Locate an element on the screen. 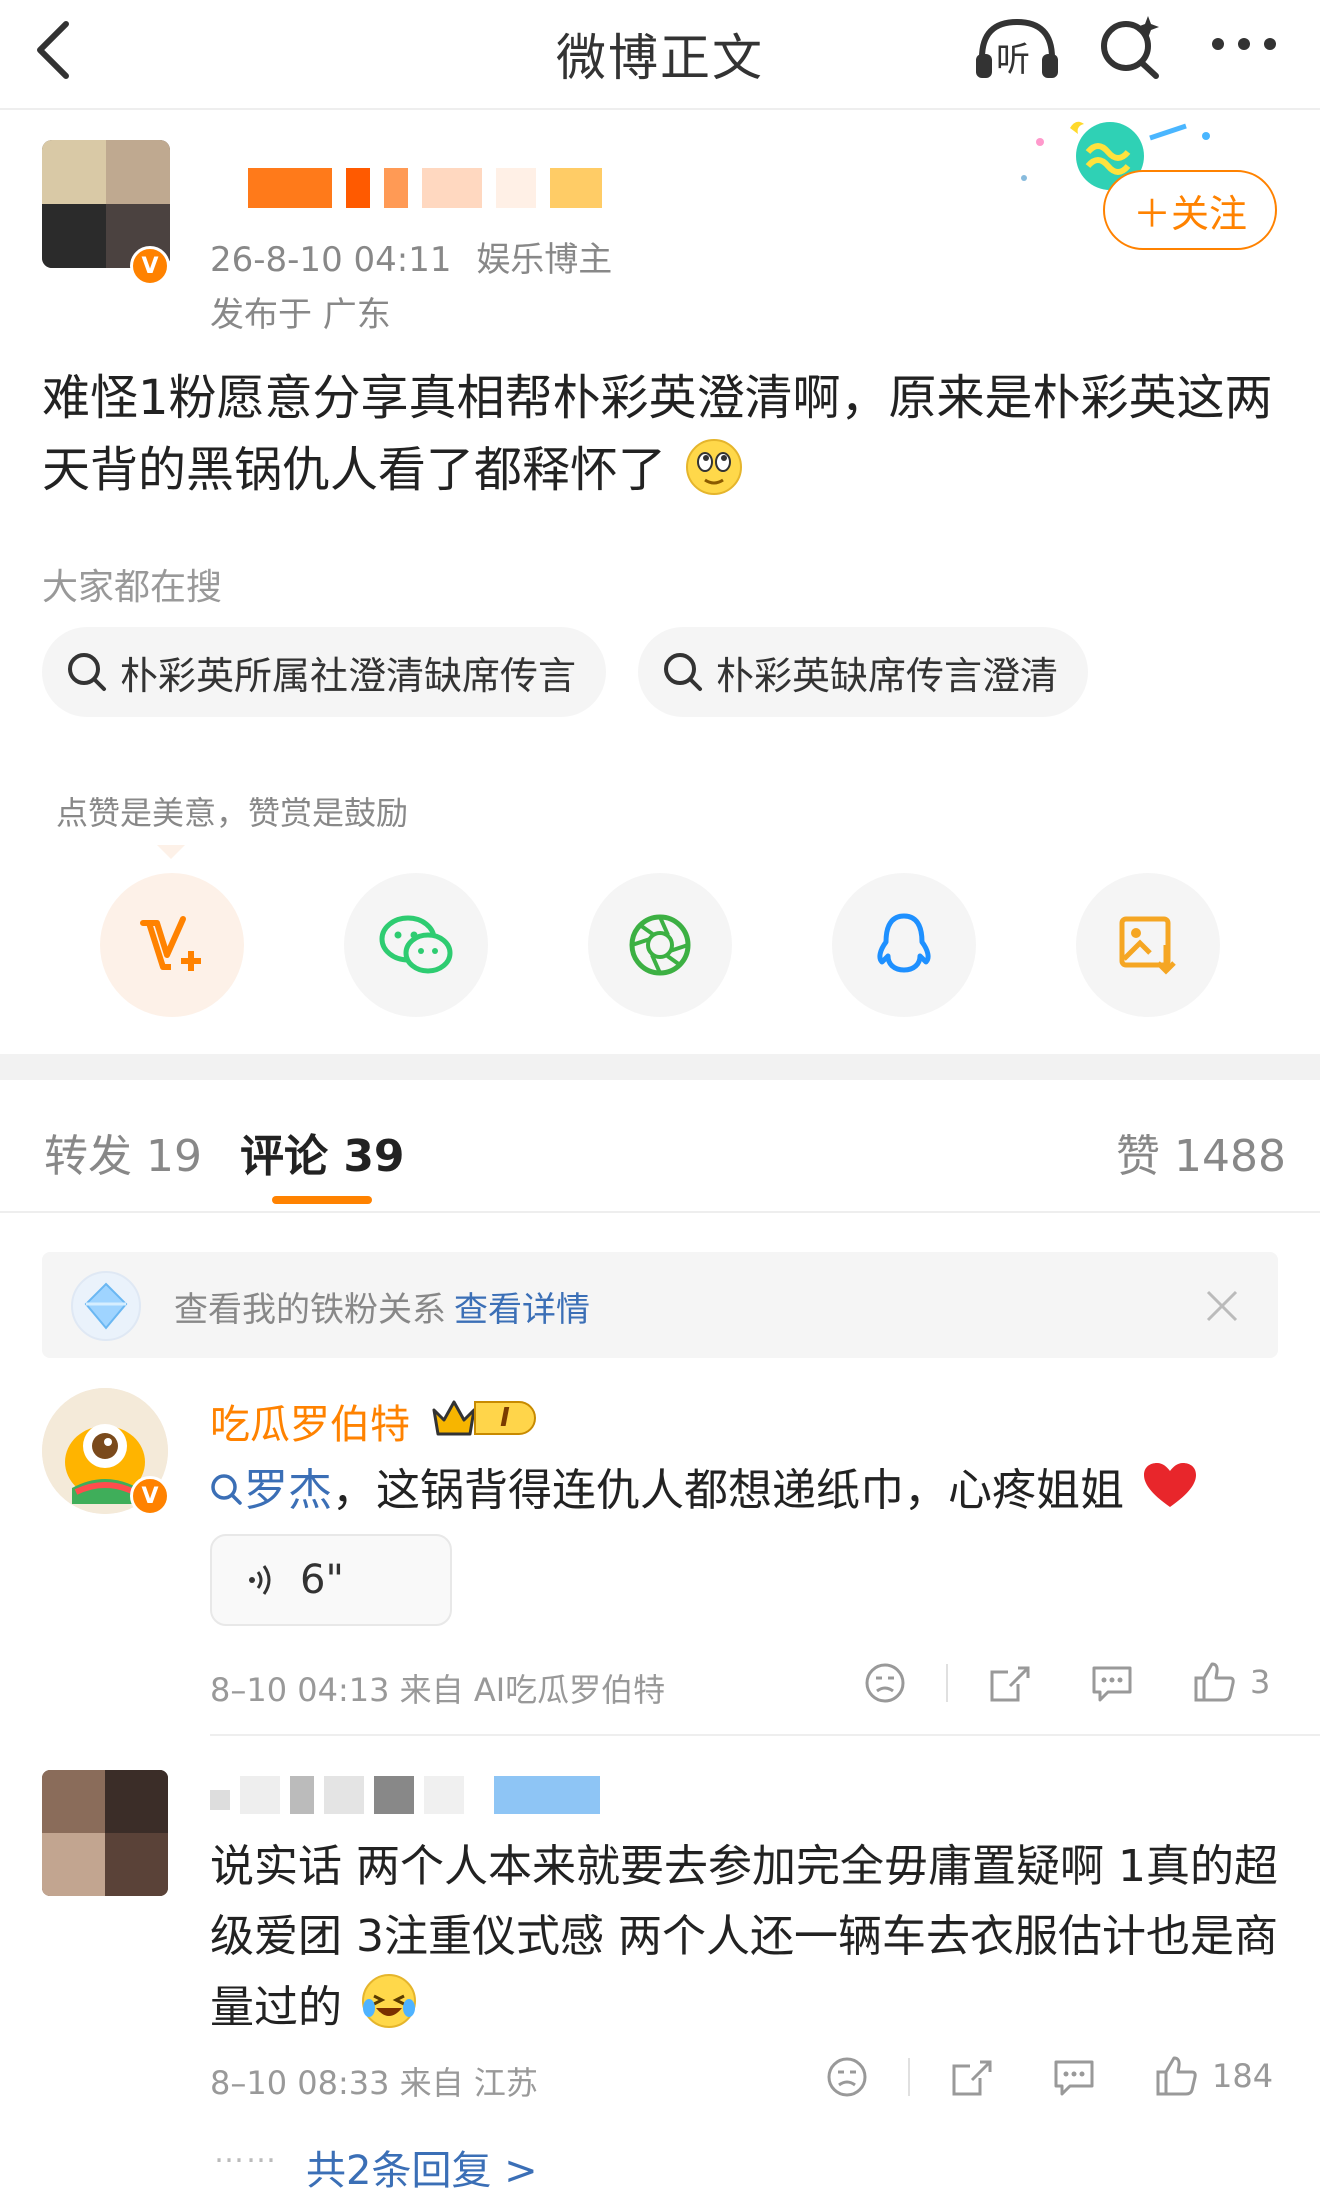 This screenshot has width=1320, height=2189. tip-arrow is located at coordinates (171, 852).